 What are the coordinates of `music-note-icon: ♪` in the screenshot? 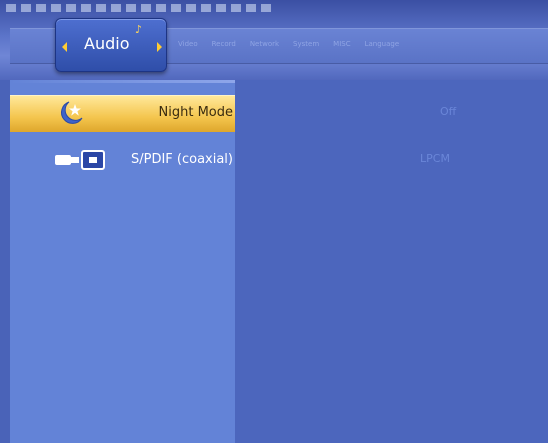 It's located at (139, 29).